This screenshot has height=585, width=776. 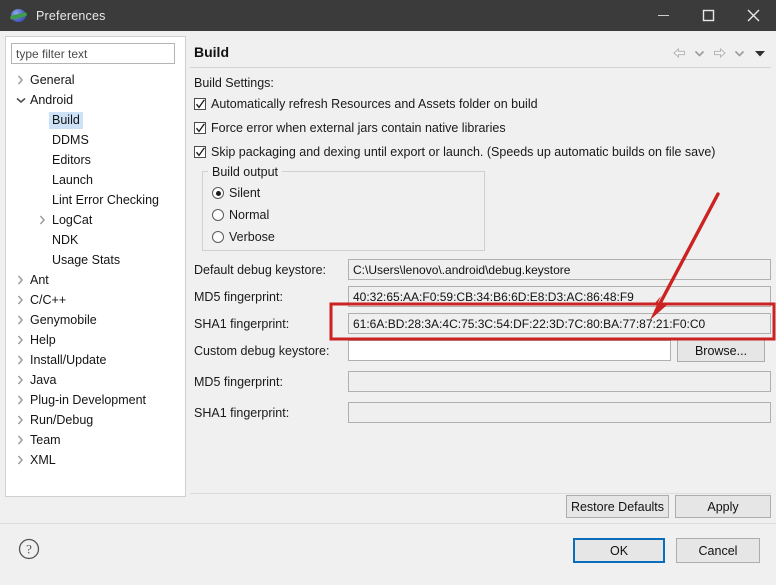 What do you see at coordinates (95, 180) in the screenshot?
I see `sidebar-item-launch: Launch` at bounding box center [95, 180].